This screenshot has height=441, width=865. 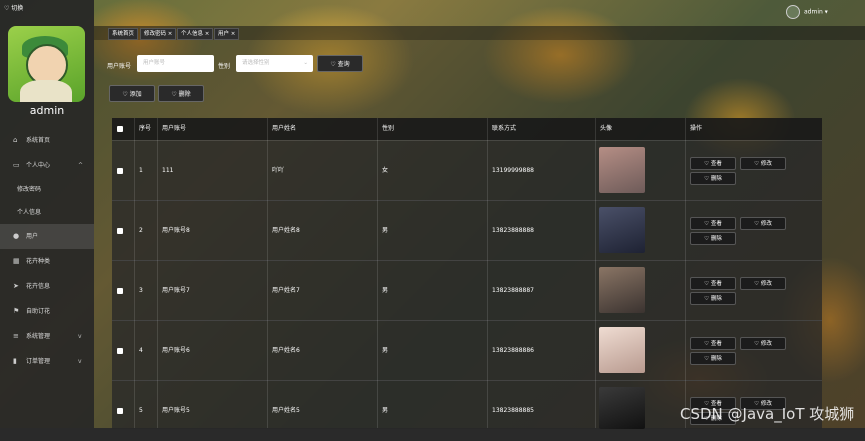 I want to click on delete-button: ♡ 删除, so click(x=181, y=93).